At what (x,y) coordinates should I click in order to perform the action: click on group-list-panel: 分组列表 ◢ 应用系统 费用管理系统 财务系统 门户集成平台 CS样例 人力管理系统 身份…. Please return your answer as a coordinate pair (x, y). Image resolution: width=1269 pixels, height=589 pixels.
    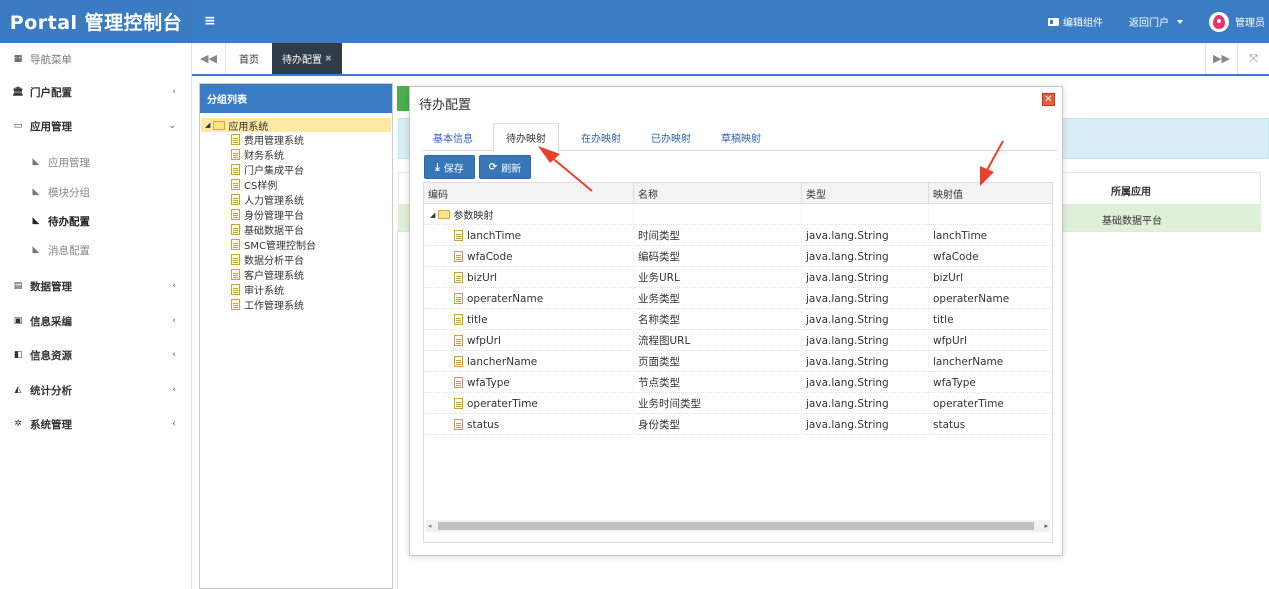
    Looking at the image, I should click on (296, 336).